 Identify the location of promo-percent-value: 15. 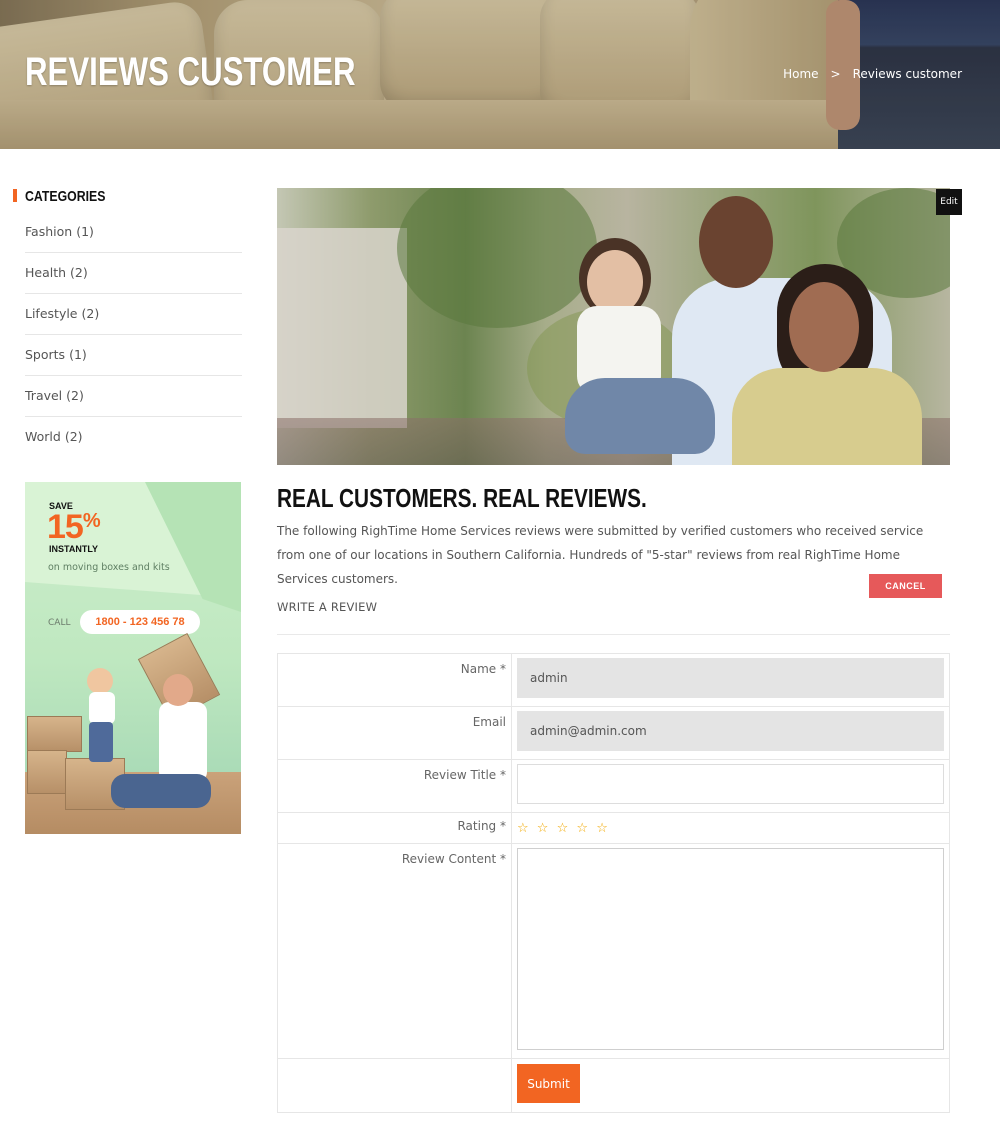
(65, 527).